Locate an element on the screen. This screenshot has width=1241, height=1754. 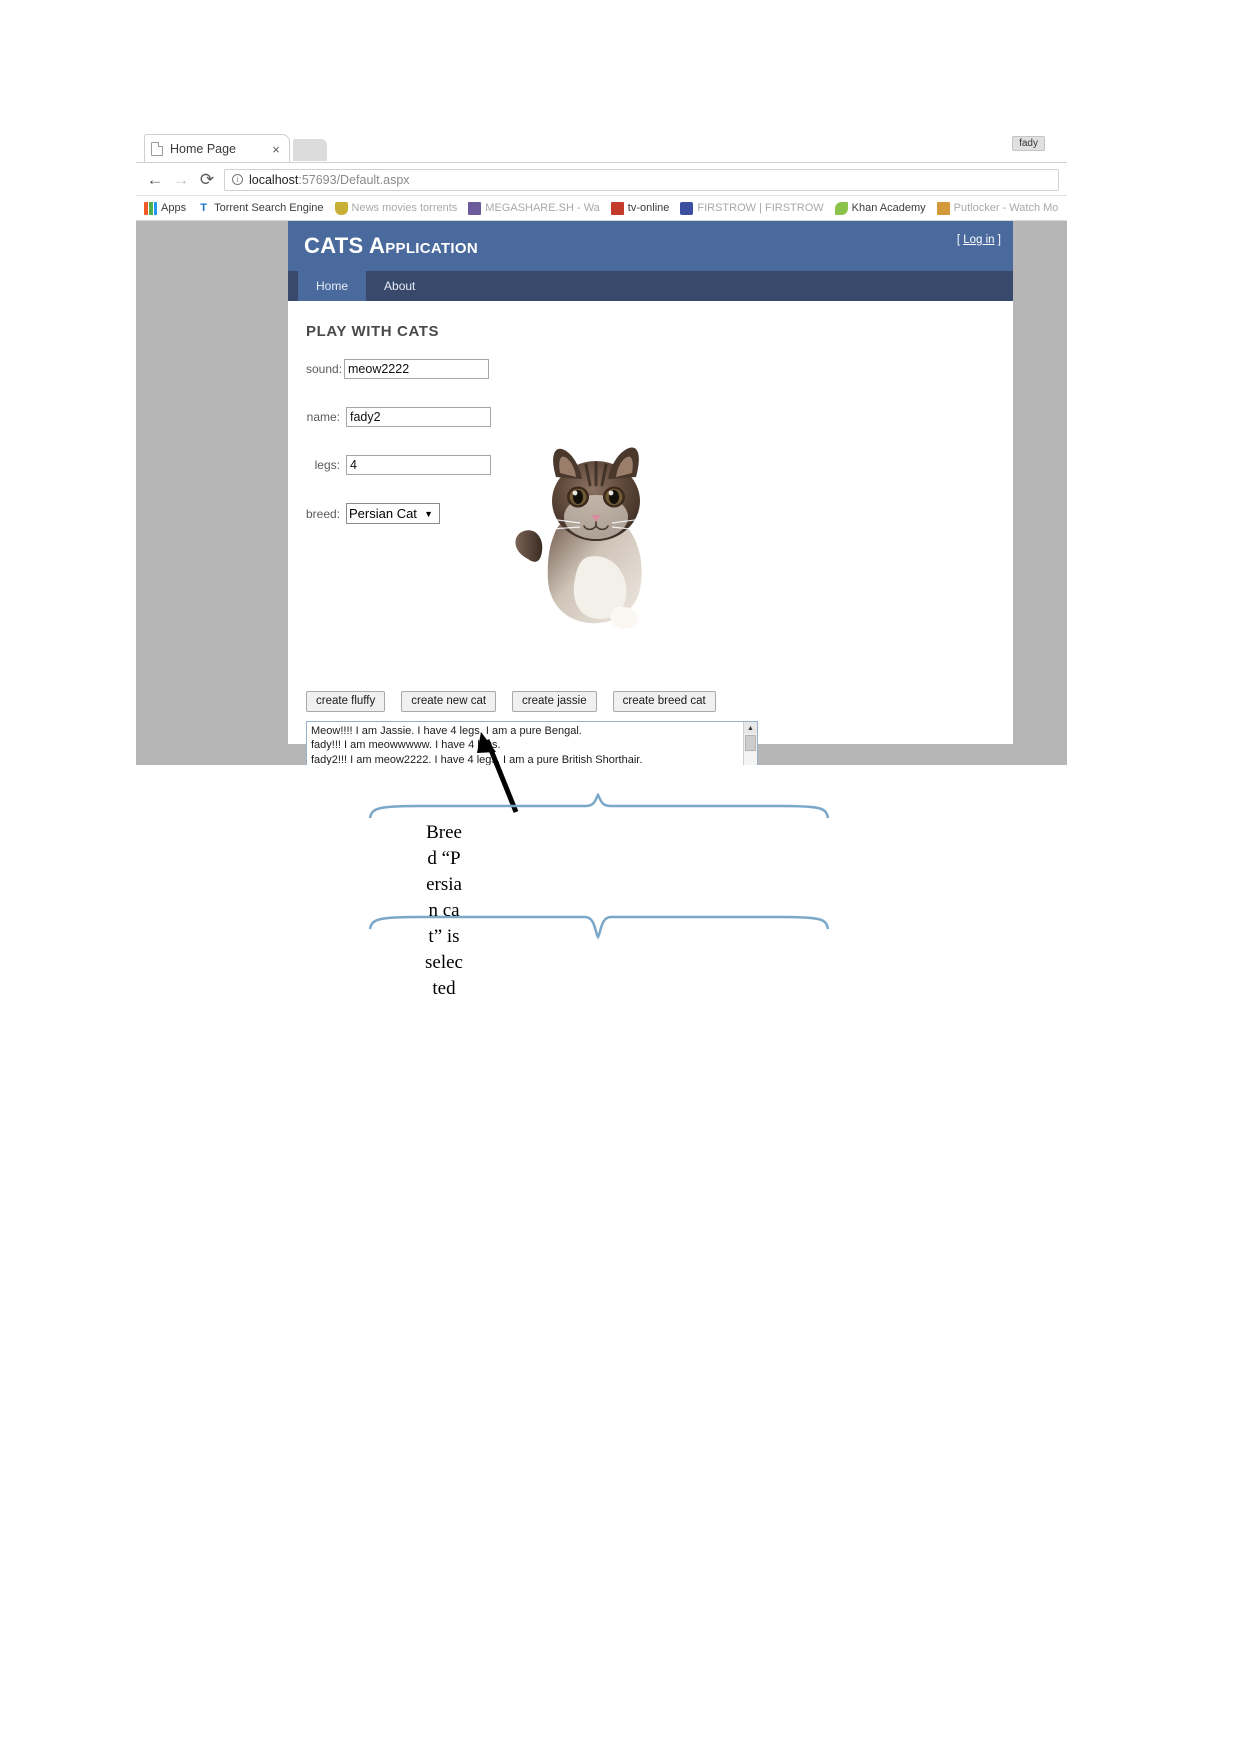
scrollbar-thumb is located at coordinates (750, 743).